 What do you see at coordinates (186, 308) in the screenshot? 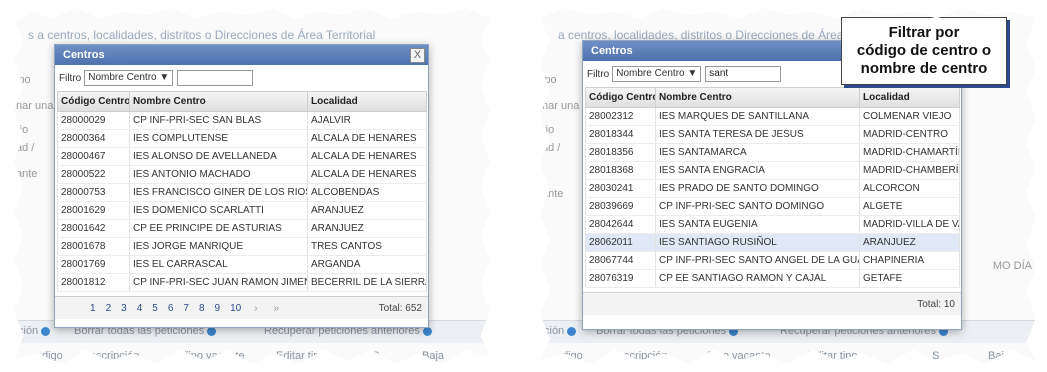
I see `page-link-7: 7` at bounding box center [186, 308].